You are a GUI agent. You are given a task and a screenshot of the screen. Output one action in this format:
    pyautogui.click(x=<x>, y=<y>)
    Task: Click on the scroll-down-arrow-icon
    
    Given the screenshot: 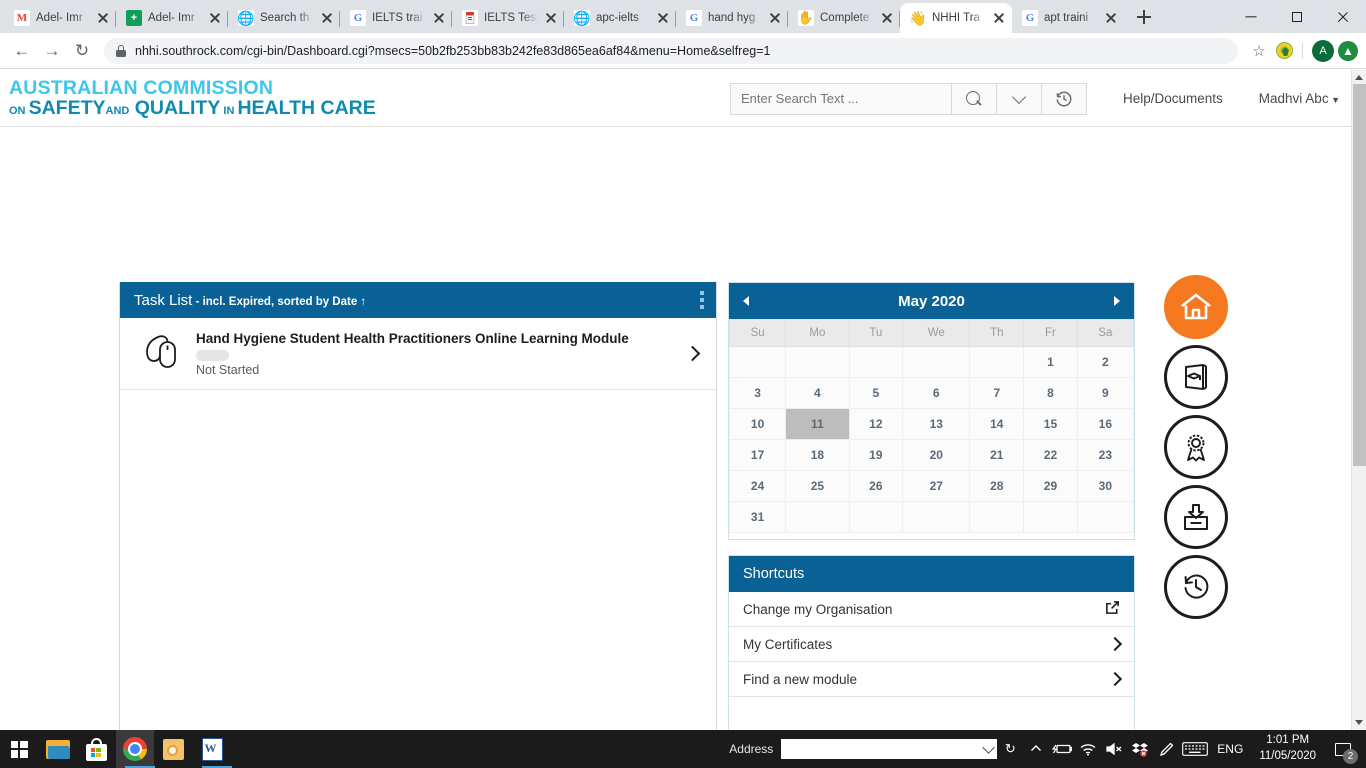 What is the action you would take?
    pyautogui.click(x=1359, y=722)
    